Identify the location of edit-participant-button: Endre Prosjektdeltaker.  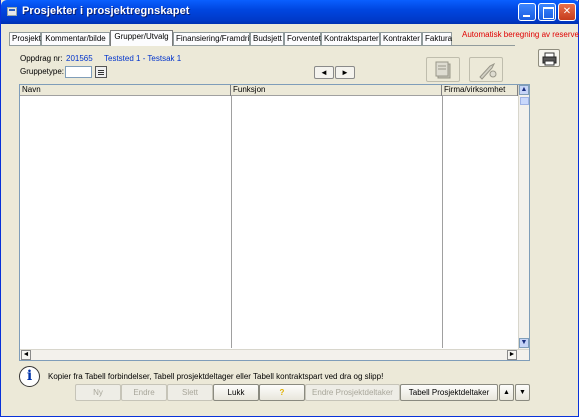
(352, 392).